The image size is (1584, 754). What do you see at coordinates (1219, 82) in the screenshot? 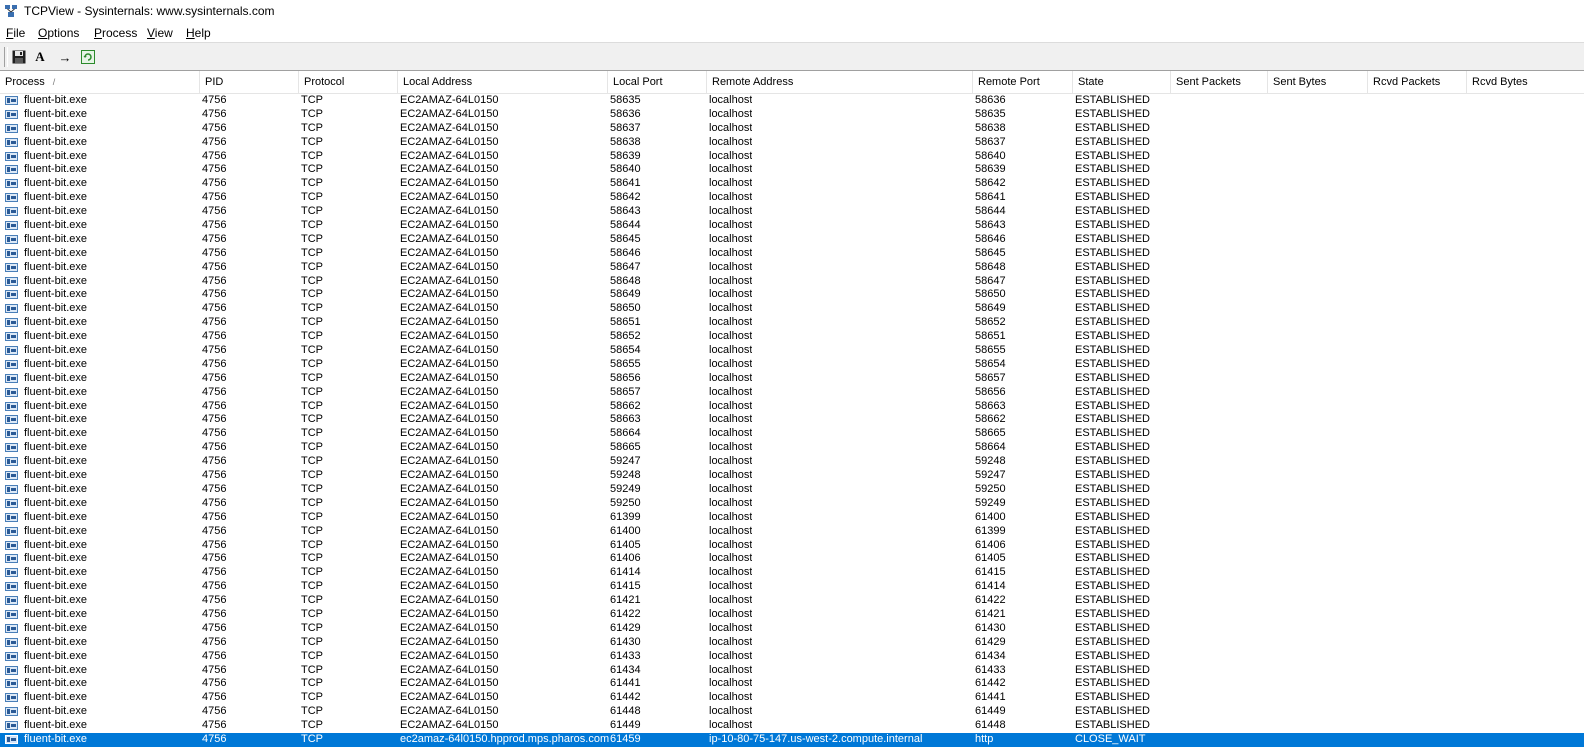
I see `column-sent-packets: Sent Packets` at bounding box center [1219, 82].